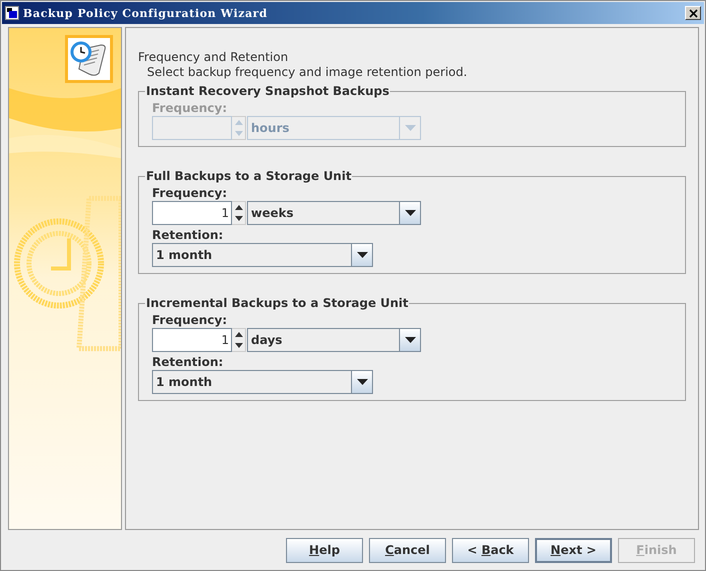 The height and width of the screenshot is (571, 706). Describe the element at coordinates (573, 550) in the screenshot. I see `wizard-button: Next >` at that location.